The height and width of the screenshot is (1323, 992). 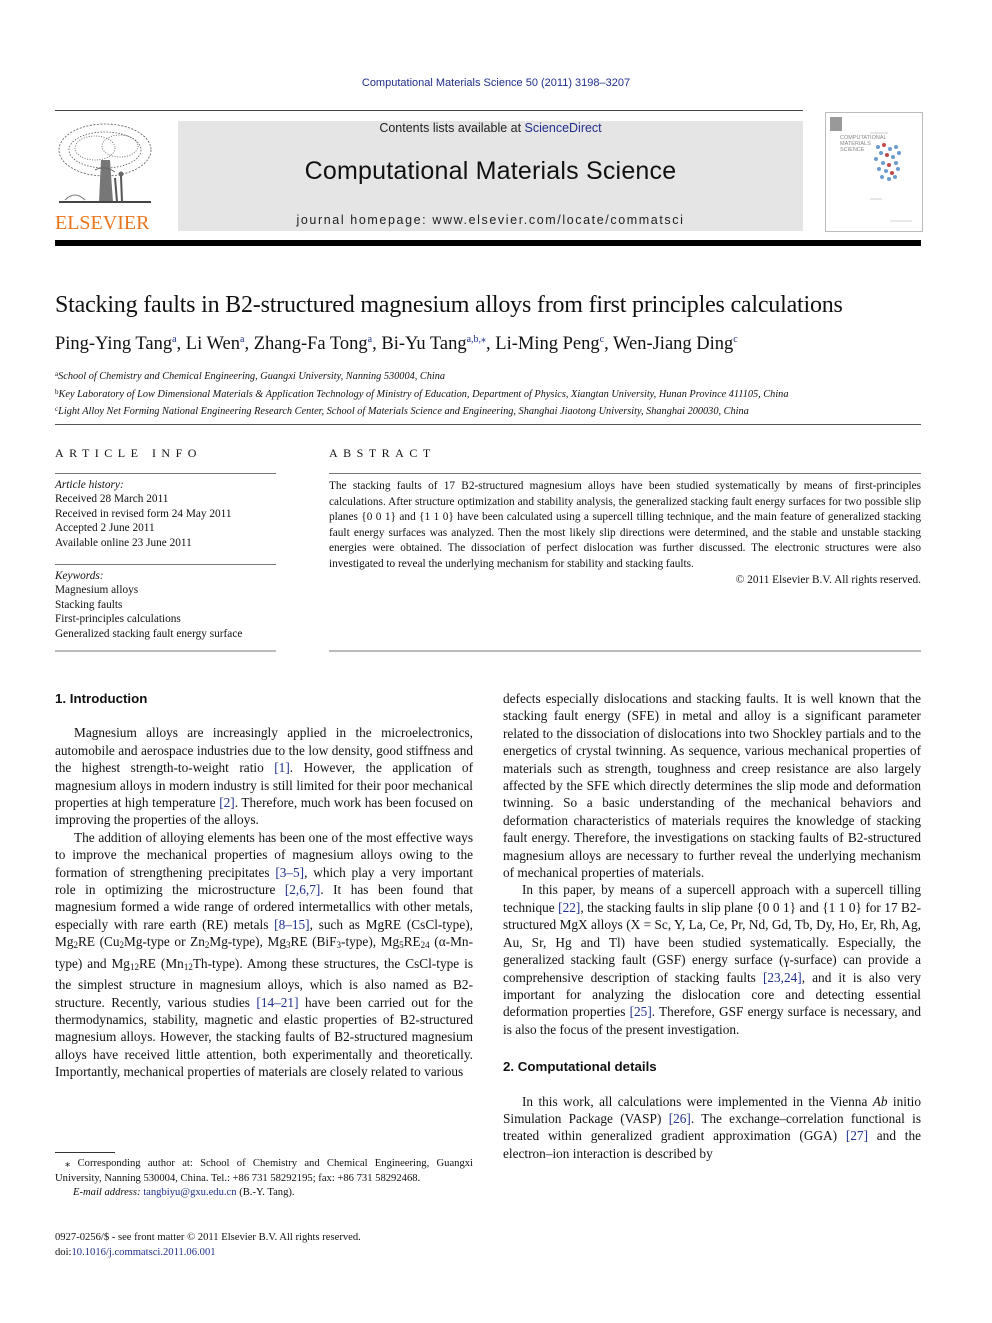 I want to click on keywords-label: Keywords:, so click(x=79, y=576).